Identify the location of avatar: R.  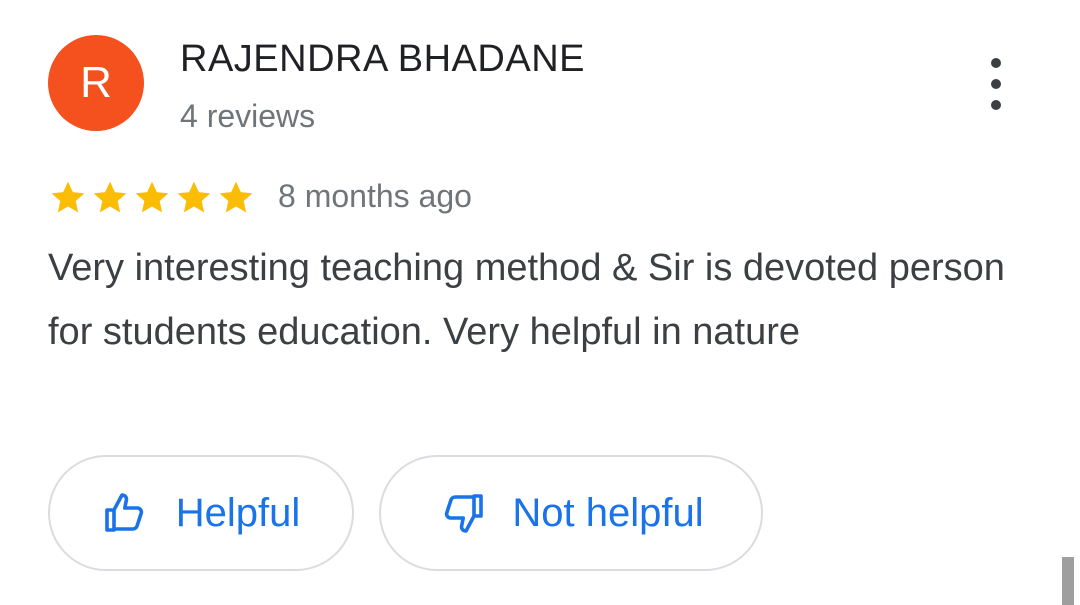
(96, 83).